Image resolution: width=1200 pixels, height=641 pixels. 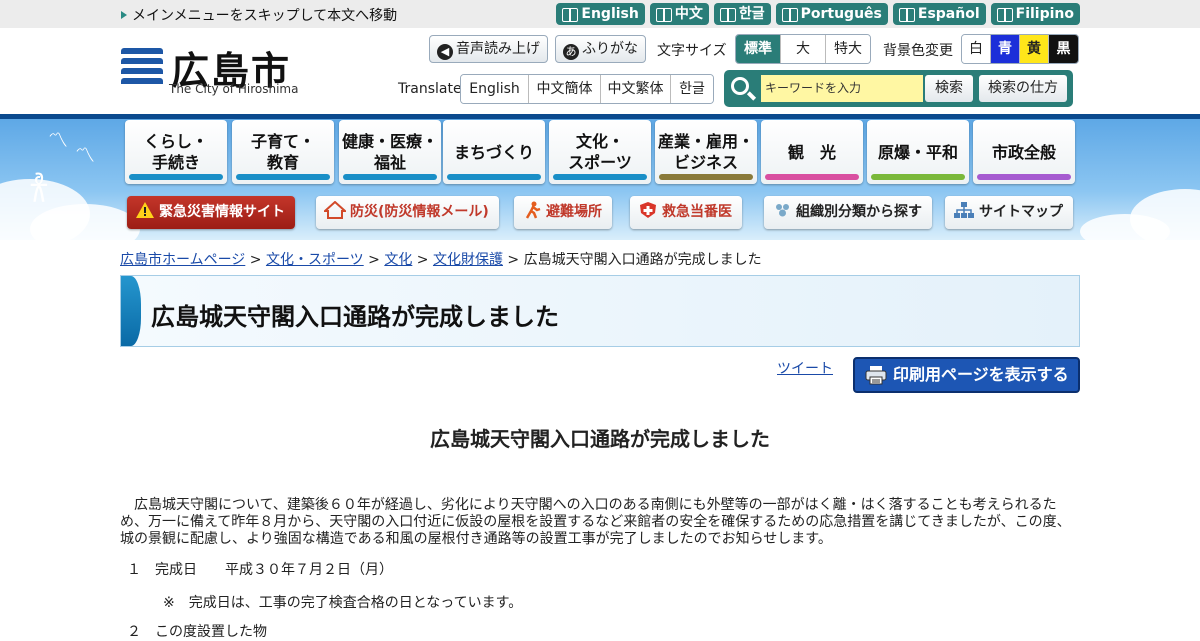 What do you see at coordinates (648, 210) in the screenshot?
I see `medical-shield-icon` at bounding box center [648, 210].